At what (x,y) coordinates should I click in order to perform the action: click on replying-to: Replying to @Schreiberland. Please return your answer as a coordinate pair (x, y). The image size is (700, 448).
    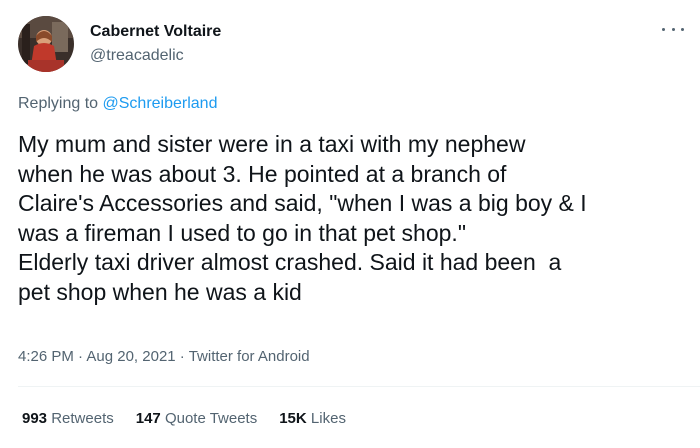
    Looking at the image, I should click on (117, 104).